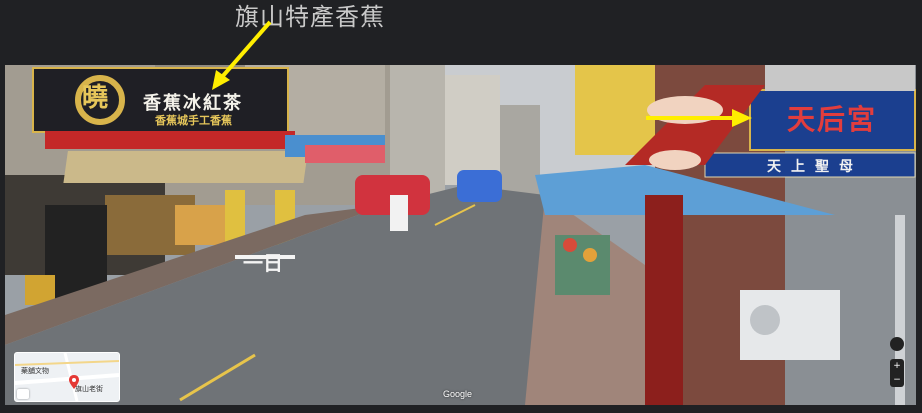 The width and height of the screenshot is (922, 413). Describe the element at coordinates (74, 382) in the screenshot. I see `map-pin-icon` at that location.